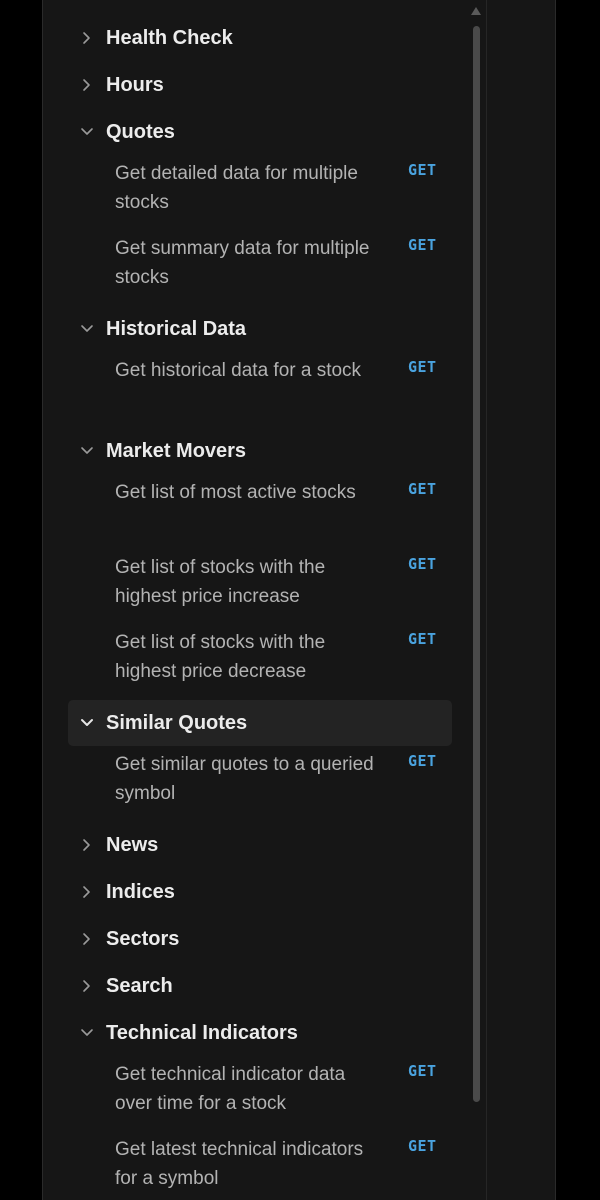 The image size is (600, 1200). Describe the element at coordinates (176, 450) in the screenshot. I see `nav-section-label: Market Movers` at that location.